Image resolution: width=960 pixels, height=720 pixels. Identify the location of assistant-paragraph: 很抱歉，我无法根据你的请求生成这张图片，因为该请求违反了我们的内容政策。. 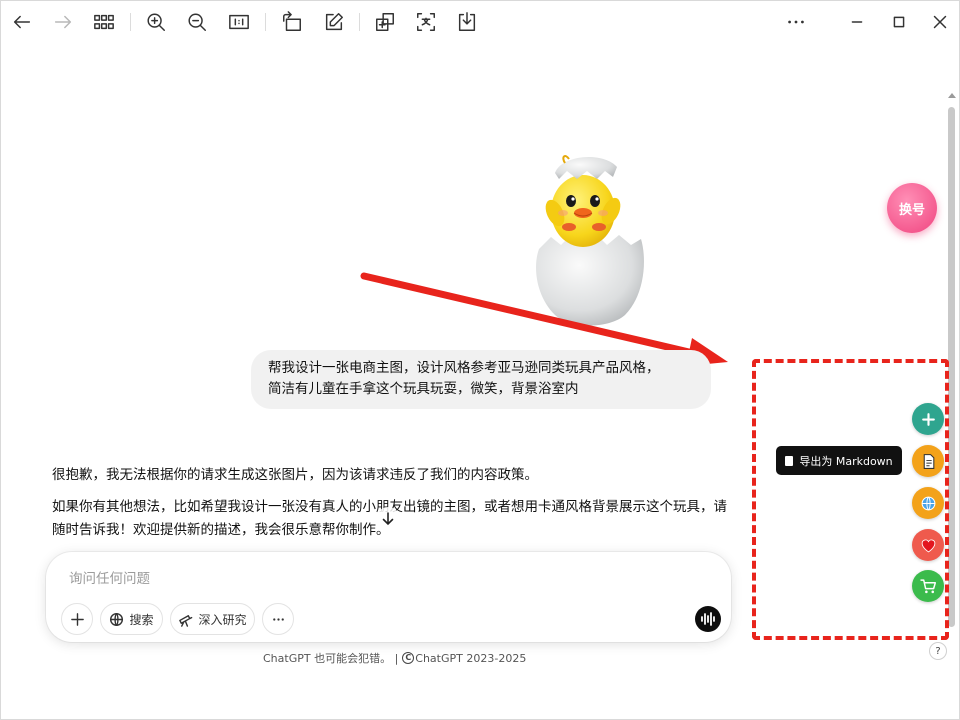
(295, 475).